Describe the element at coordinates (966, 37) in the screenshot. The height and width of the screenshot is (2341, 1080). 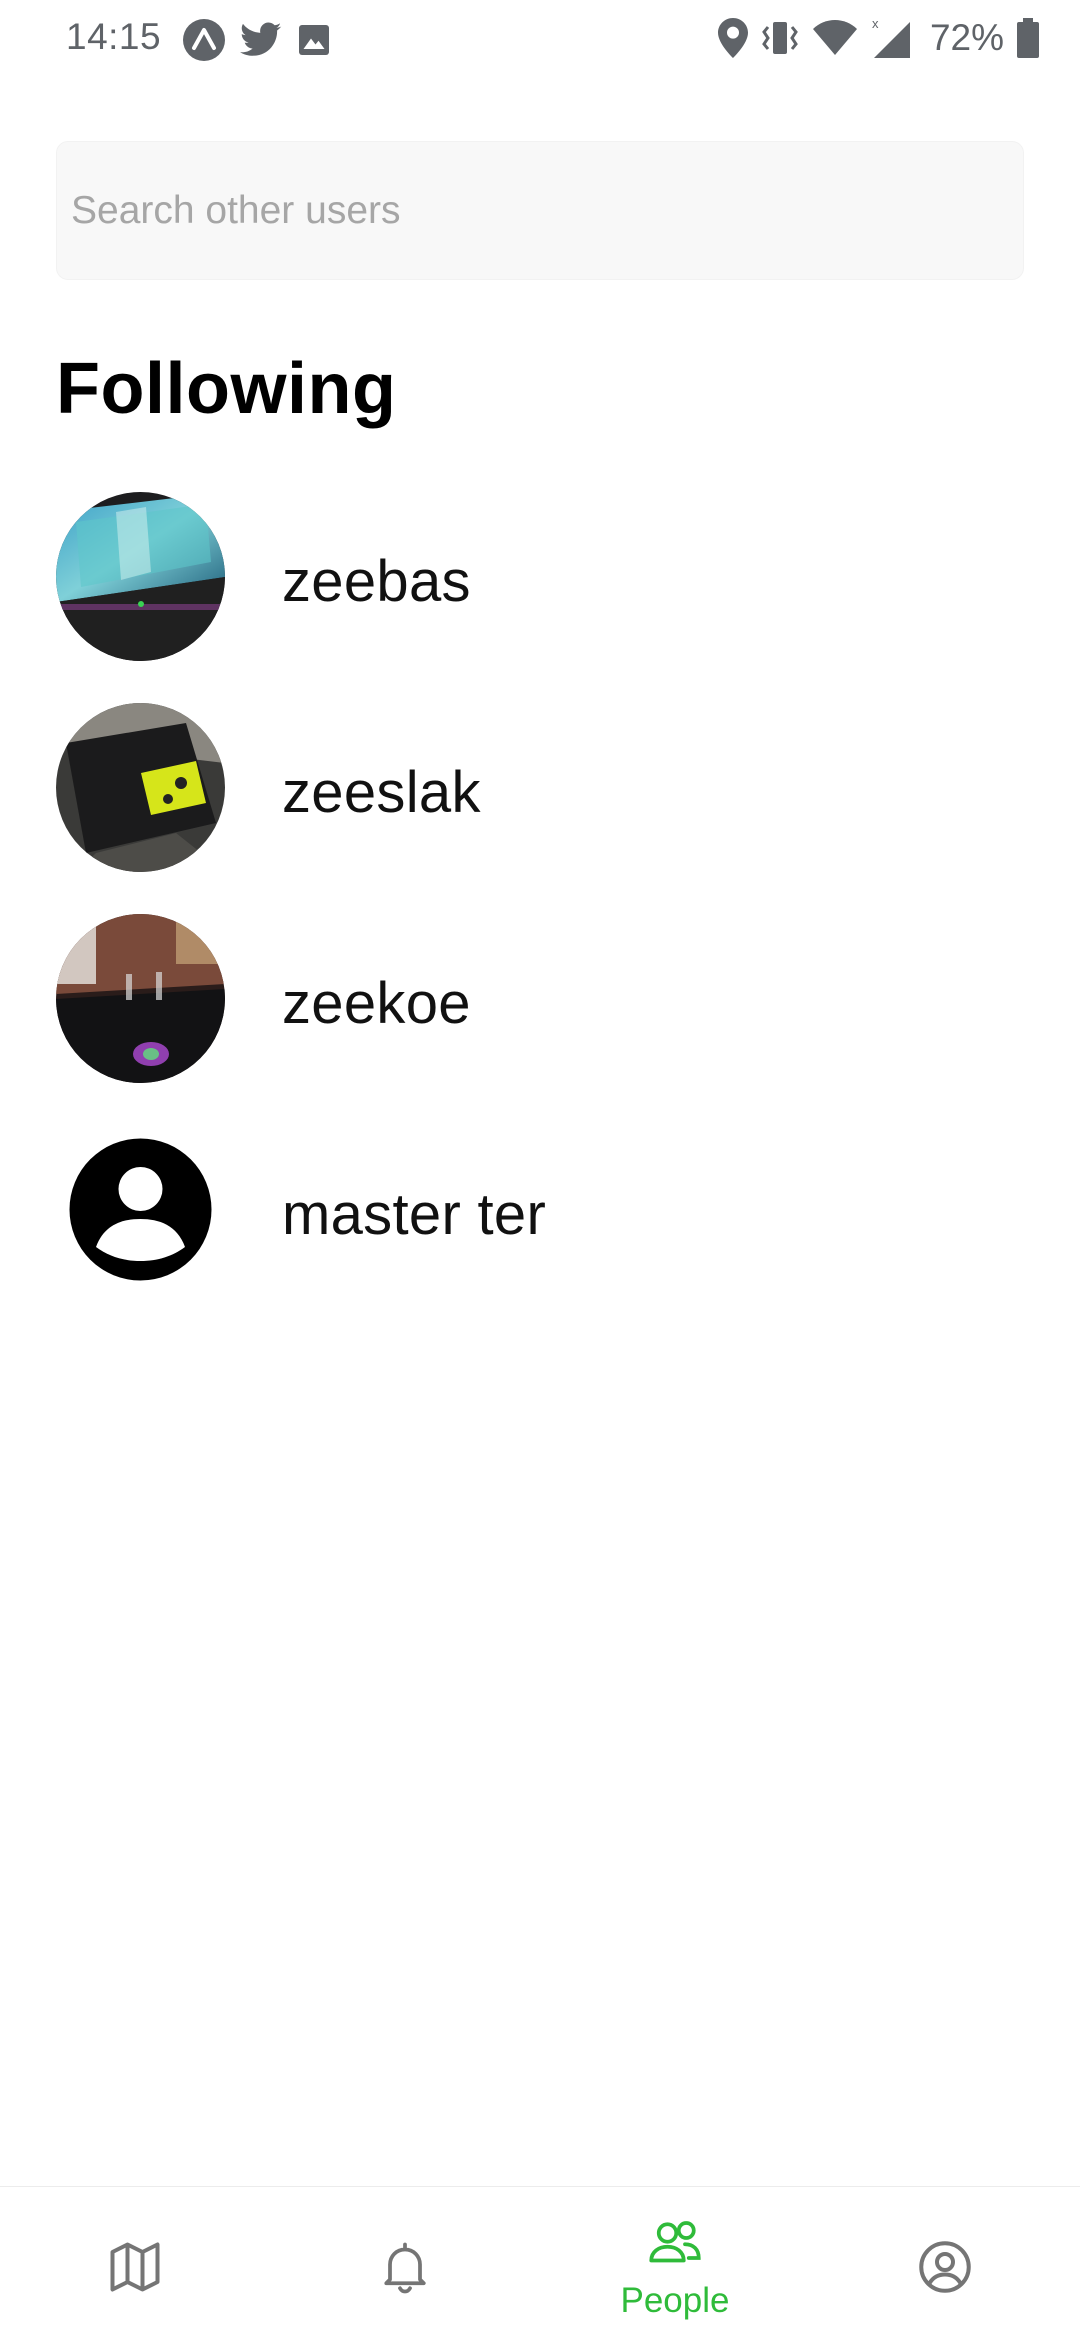
I see `battery-percent: 72%` at that location.